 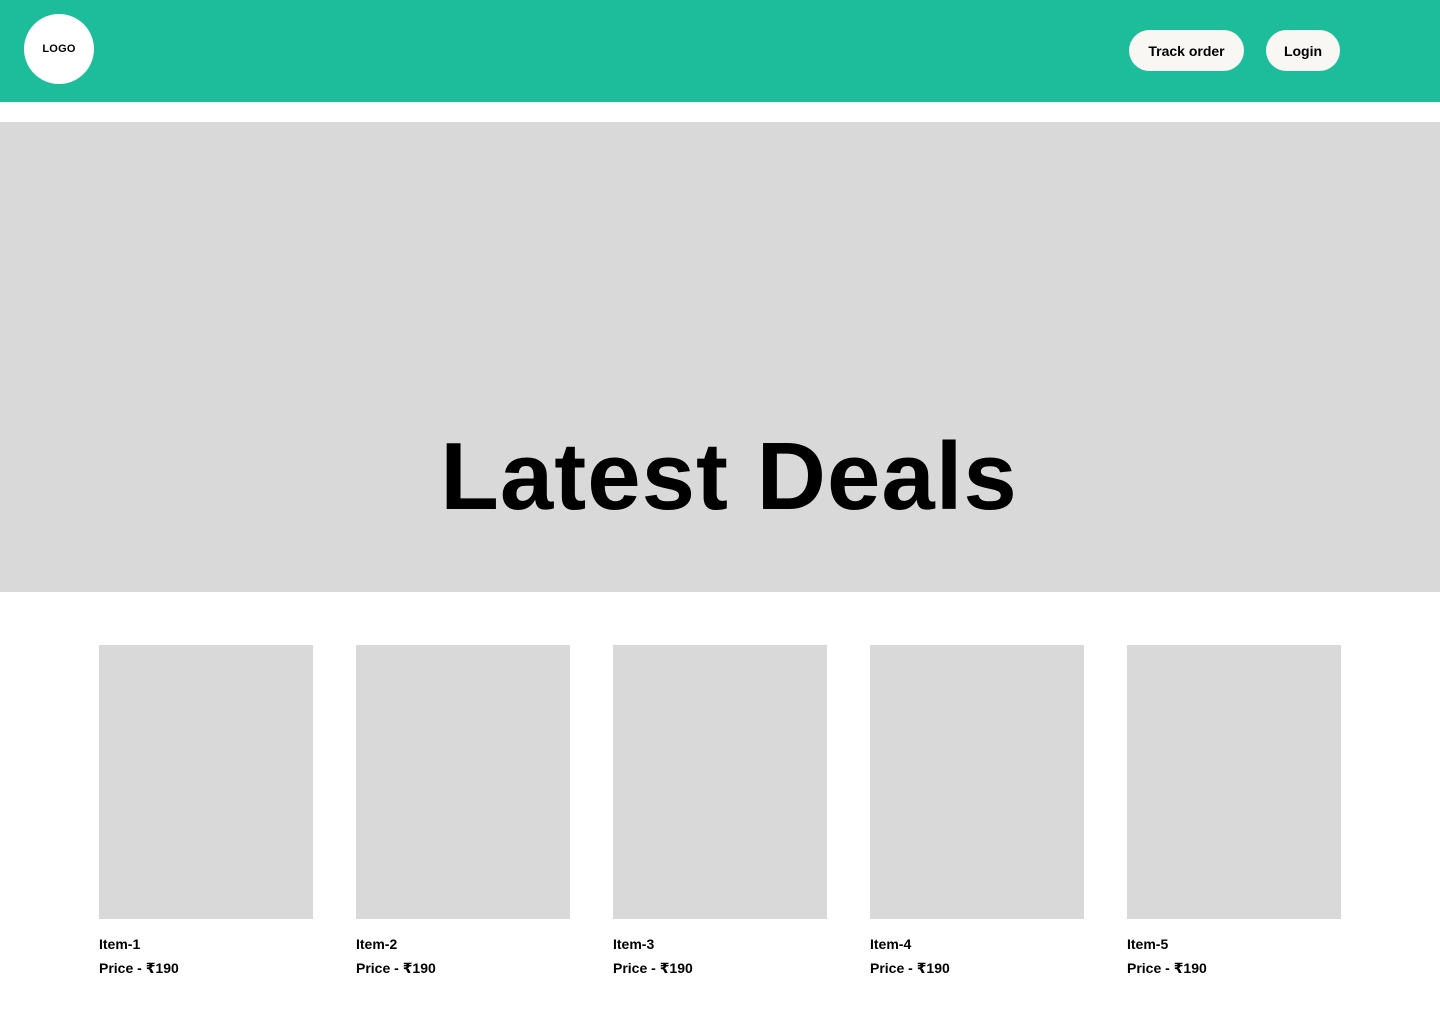 What do you see at coordinates (890, 944) in the screenshot?
I see `product-name: Item-4` at bounding box center [890, 944].